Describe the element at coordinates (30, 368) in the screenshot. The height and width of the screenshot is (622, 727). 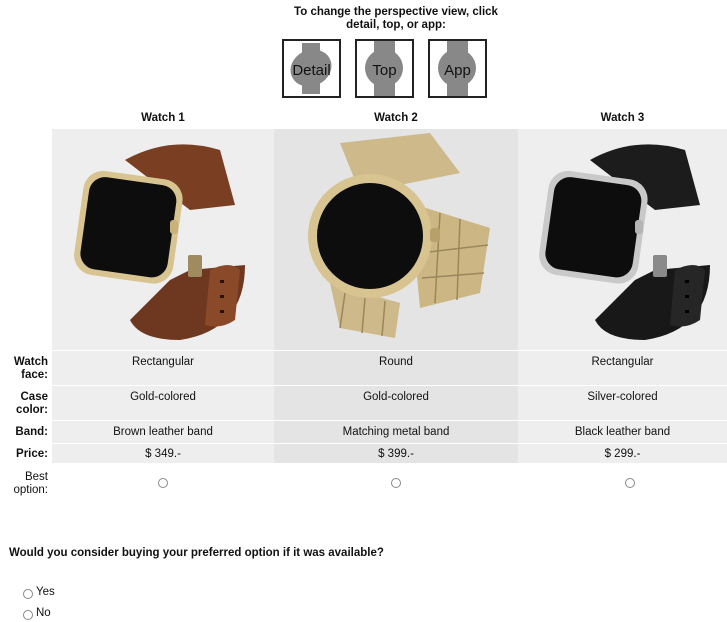
I see `row-label-watch-face: Watch face:` at that location.